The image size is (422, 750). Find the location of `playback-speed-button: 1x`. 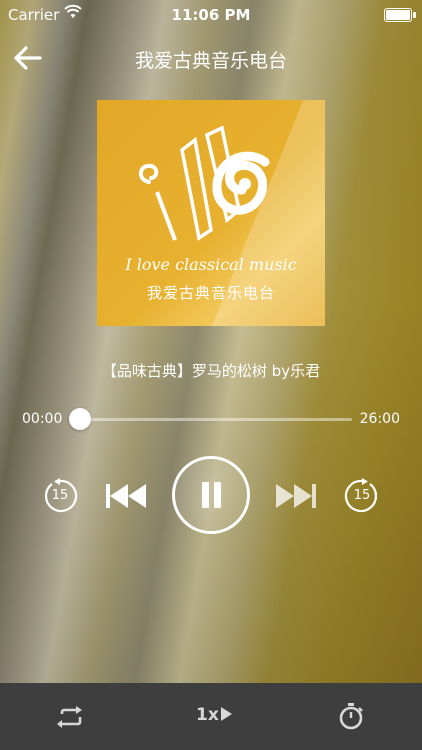

playback-speed-button: 1x is located at coordinates (221, 717).